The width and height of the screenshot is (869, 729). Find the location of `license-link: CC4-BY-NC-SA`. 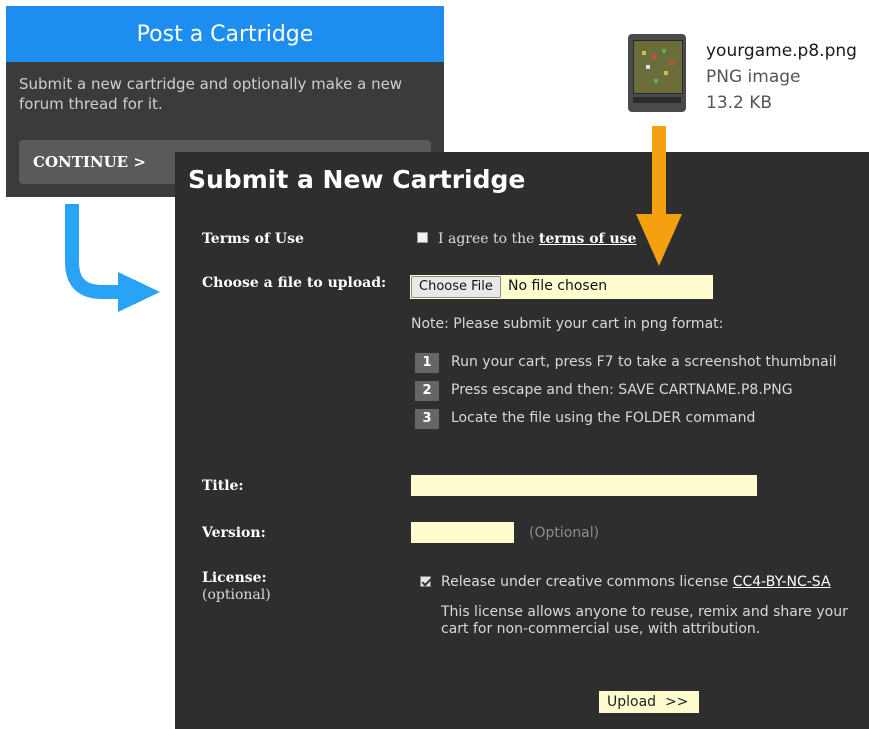

license-link: CC4-BY-NC-SA is located at coordinates (782, 582).